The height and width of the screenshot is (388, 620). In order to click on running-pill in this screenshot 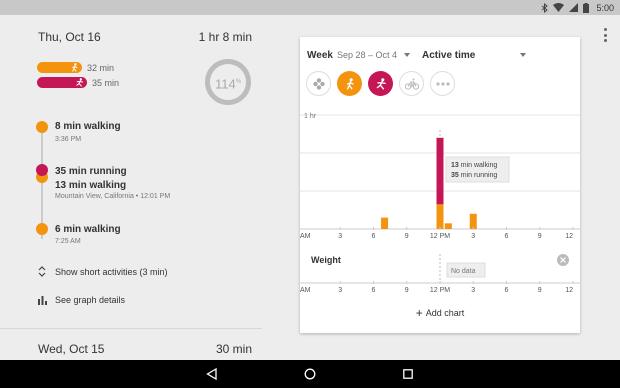, I will do `click(62, 82)`.